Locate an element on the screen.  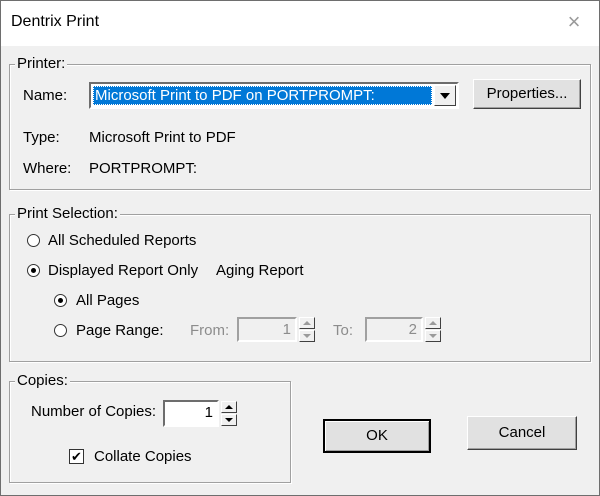
close-icon: × is located at coordinates (574, 22).